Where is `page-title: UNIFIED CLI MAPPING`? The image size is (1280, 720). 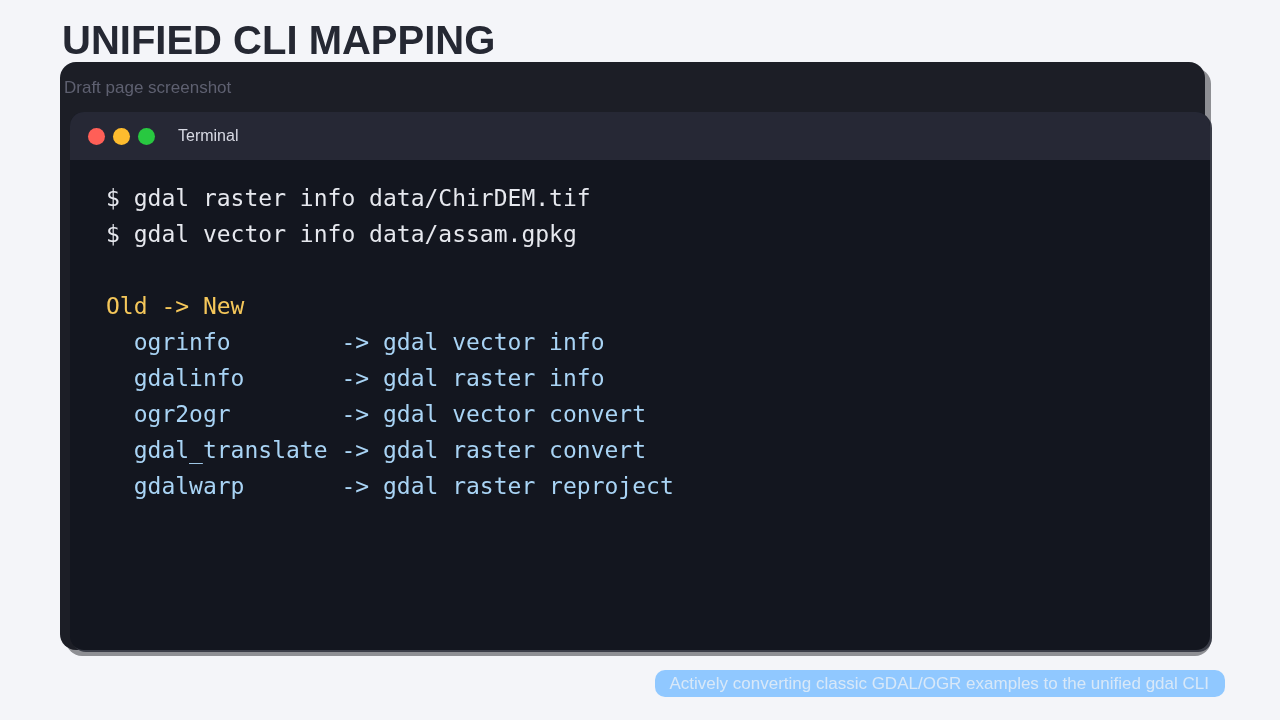
page-title: UNIFIED CLI MAPPING is located at coordinates (279, 40).